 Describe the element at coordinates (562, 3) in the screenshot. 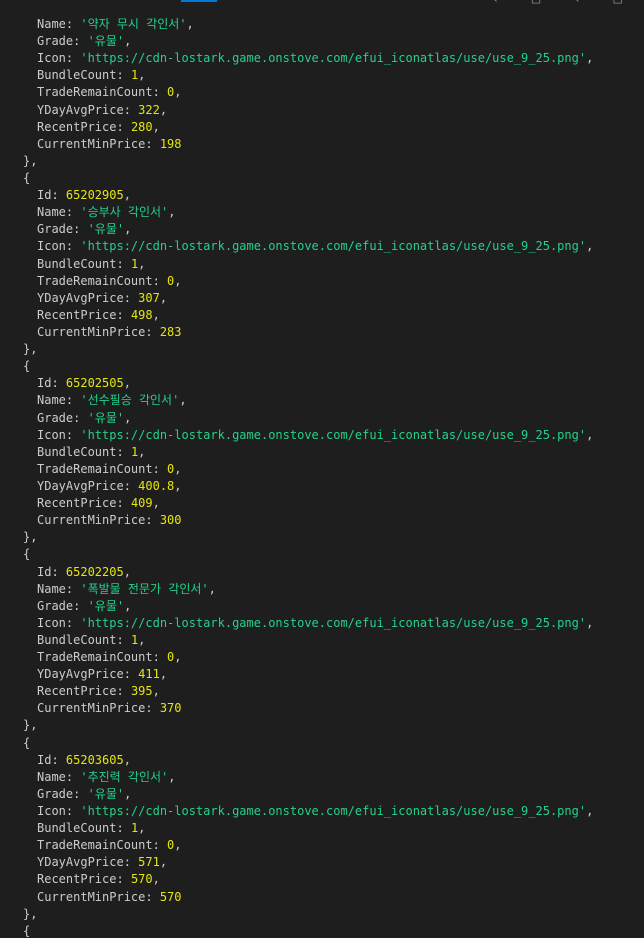

I see `window-controls: ‹ □ ‹ □` at that location.